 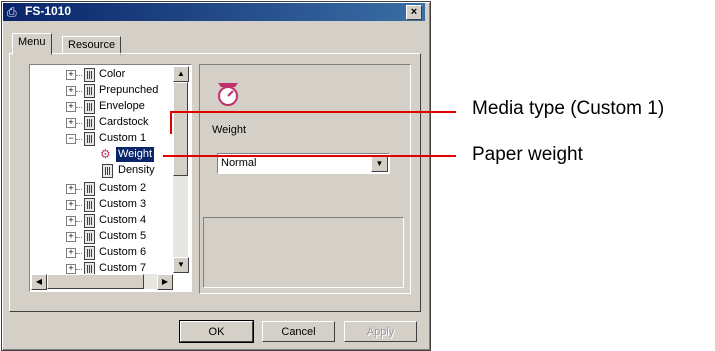 I want to click on tab-menu: Menu, so click(x=32, y=44).